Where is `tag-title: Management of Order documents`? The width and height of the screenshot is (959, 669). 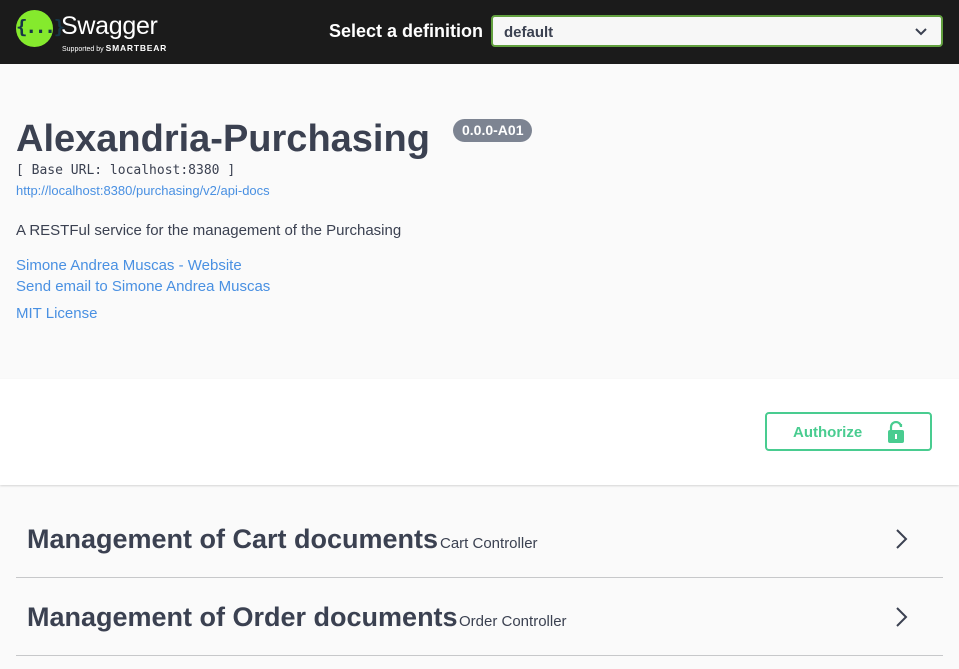
tag-title: Management of Order documents is located at coordinates (242, 617).